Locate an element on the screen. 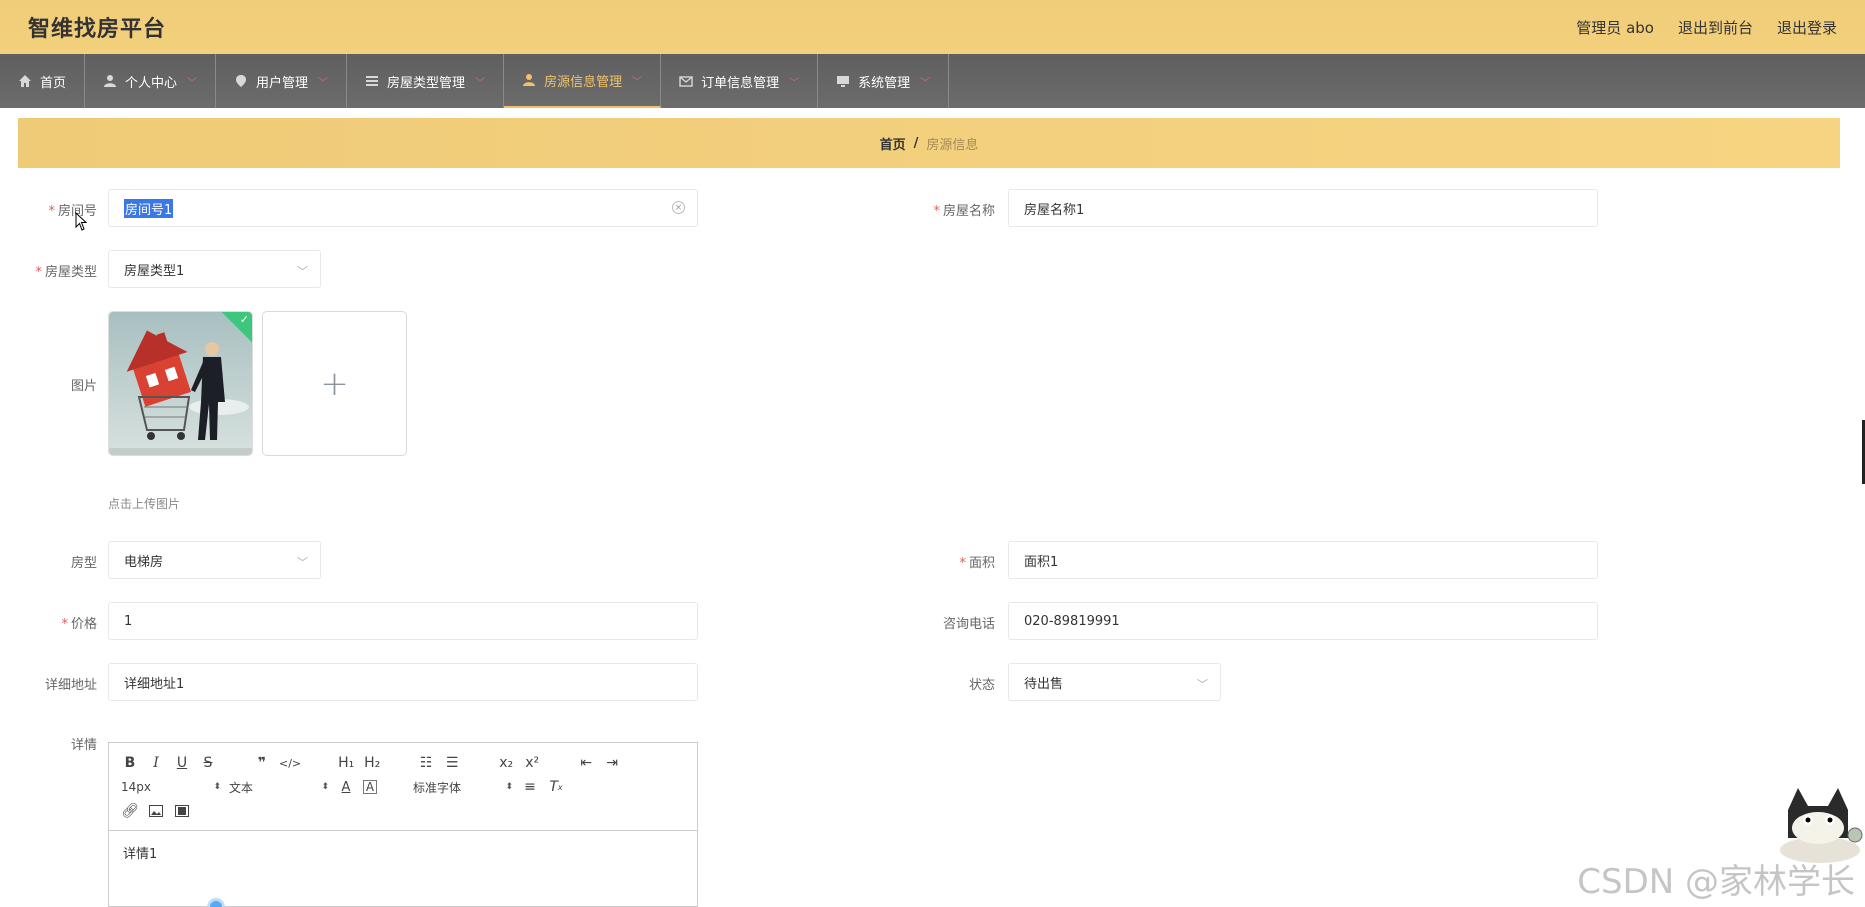 The image size is (1865, 907). uploaded-image: ✓ is located at coordinates (180, 383).